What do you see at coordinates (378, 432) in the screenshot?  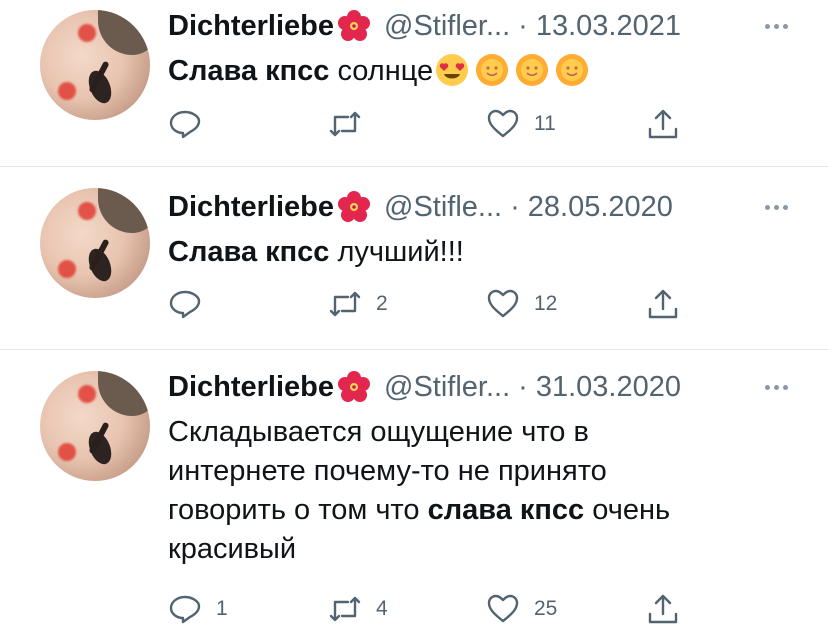 I see `body-line: Складывается ощущение что в` at bounding box center [378, 432].